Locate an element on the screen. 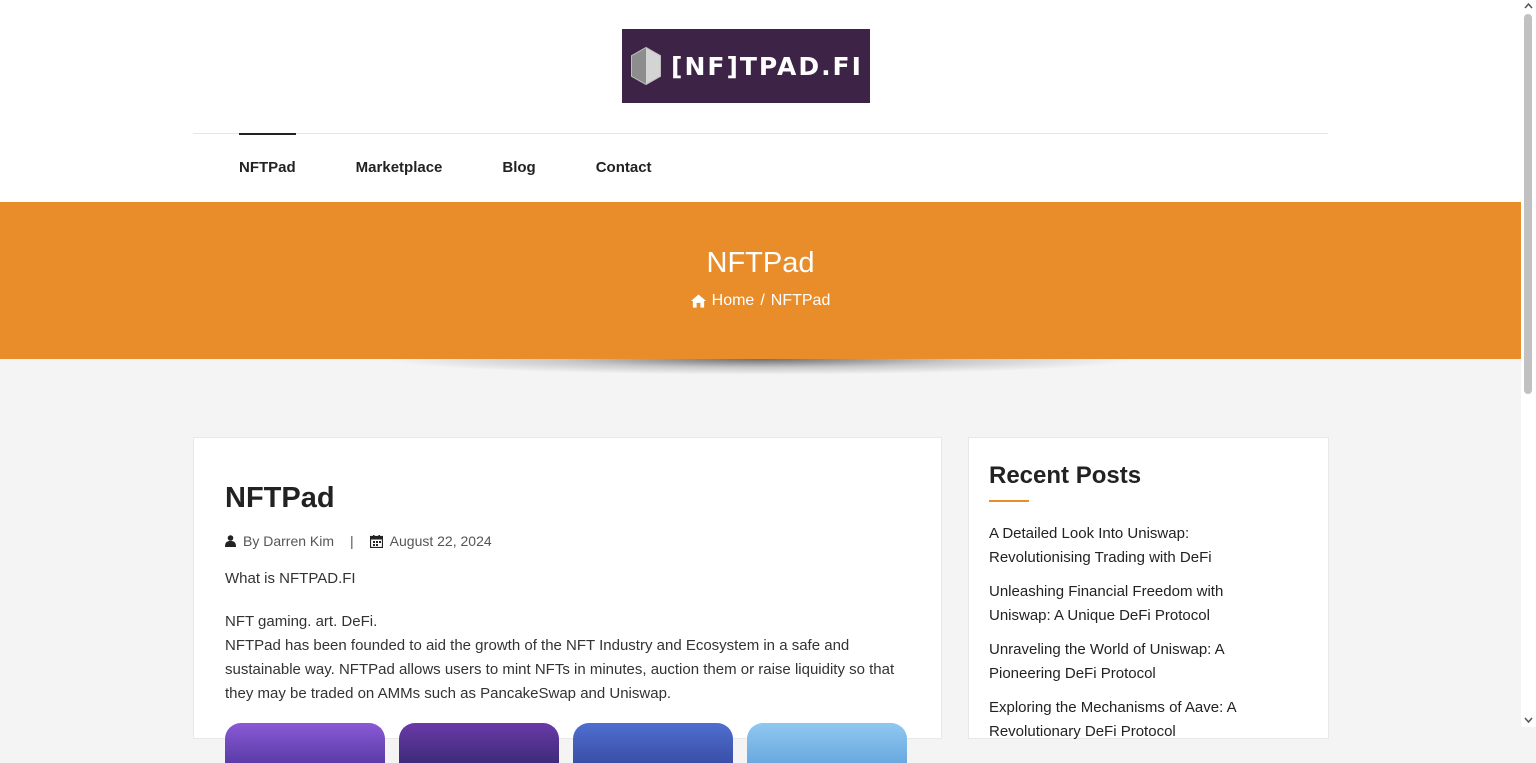  hero-shadow is located at coordinates (760, 389).